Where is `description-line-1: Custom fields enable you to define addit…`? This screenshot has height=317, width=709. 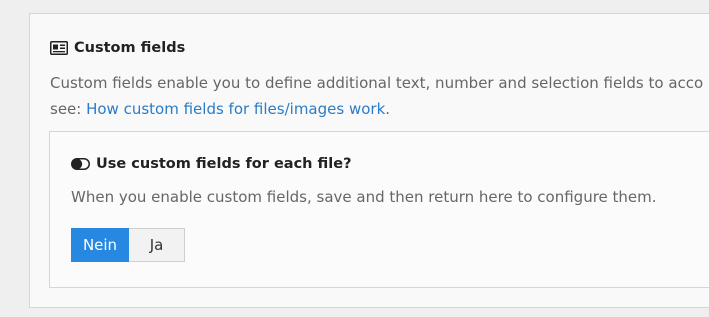 description-line-1: Custom fields enable you to define addit… is located at coordinates (377, 83).